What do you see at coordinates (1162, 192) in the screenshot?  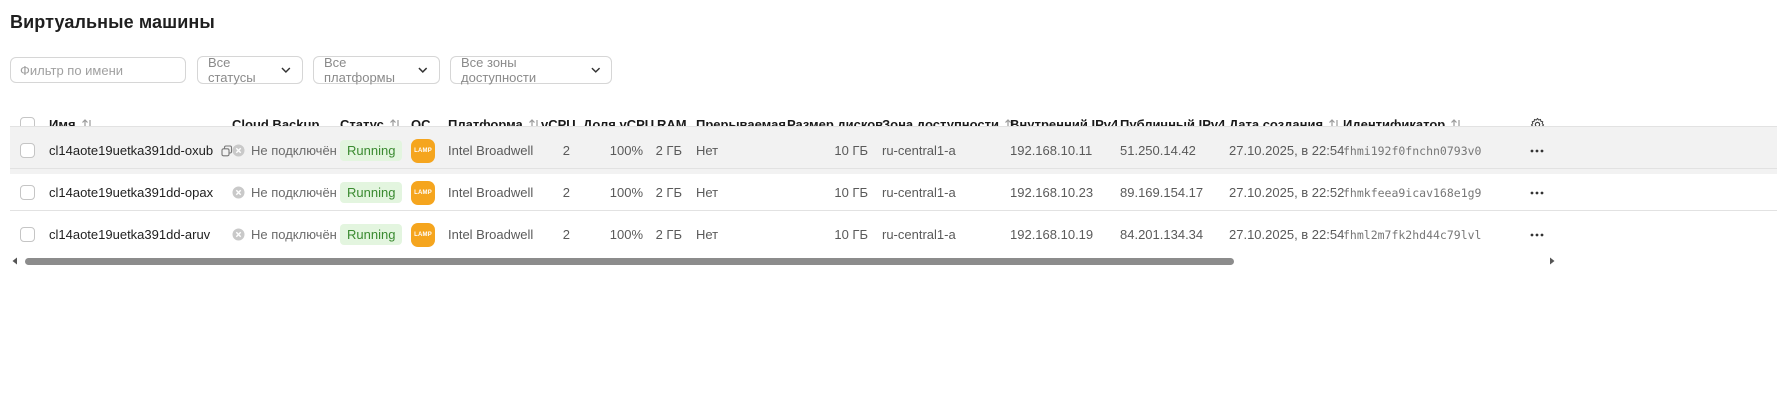 I see `public-ip-cell: 89.169.154.17` at bounding box center [1162, 192].